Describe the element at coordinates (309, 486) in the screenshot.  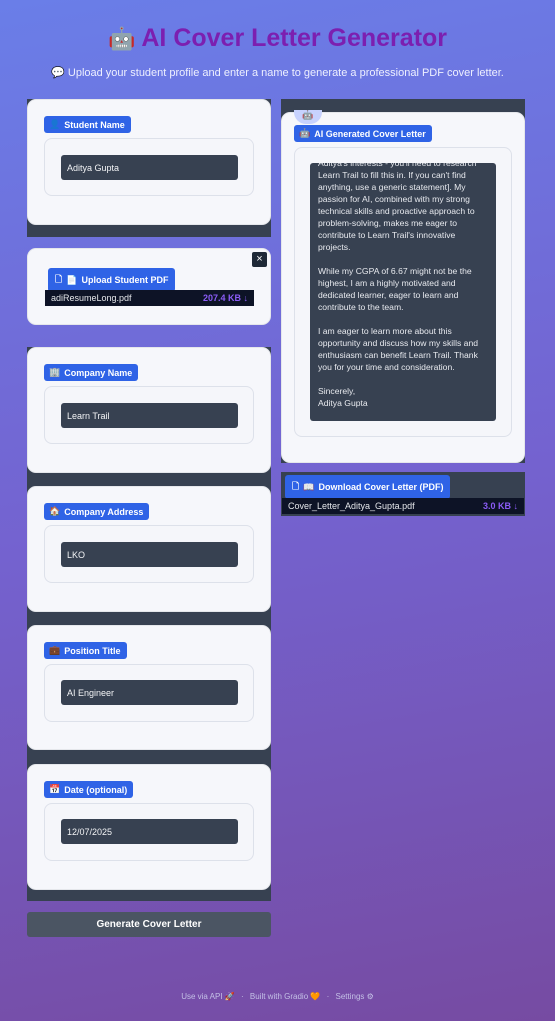
I see `book-icon: 📖` at that location.